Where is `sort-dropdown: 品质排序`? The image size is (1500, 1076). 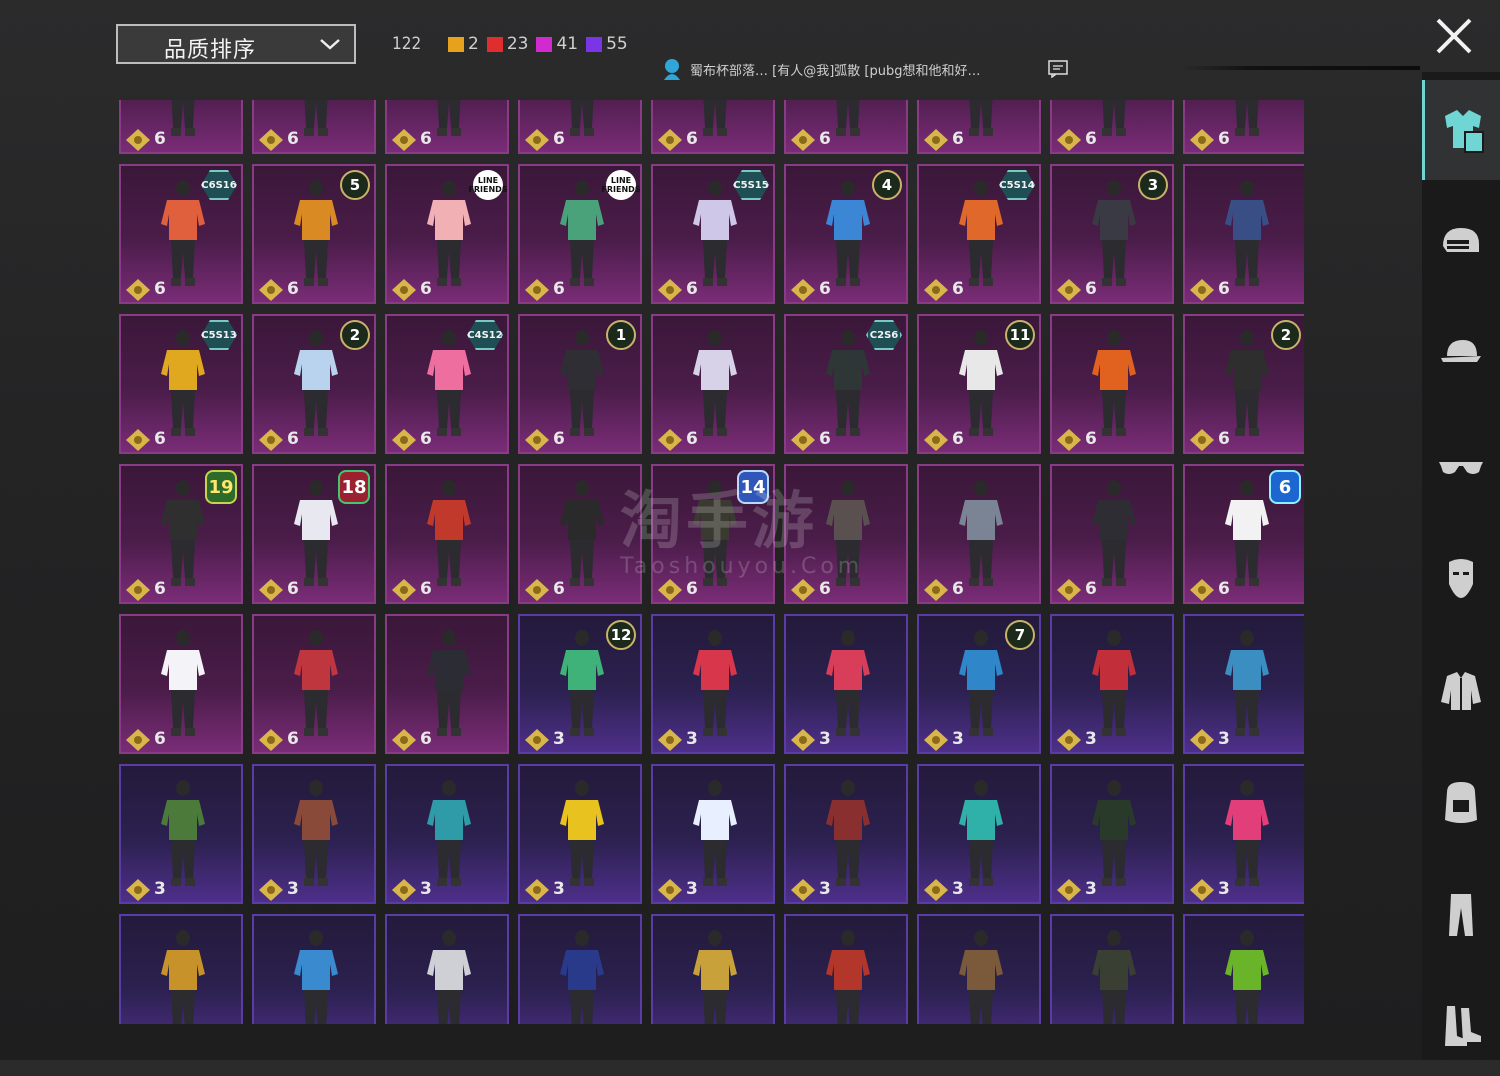
sort-dropdown: 品质排序 is located at coordinates (236, 44).